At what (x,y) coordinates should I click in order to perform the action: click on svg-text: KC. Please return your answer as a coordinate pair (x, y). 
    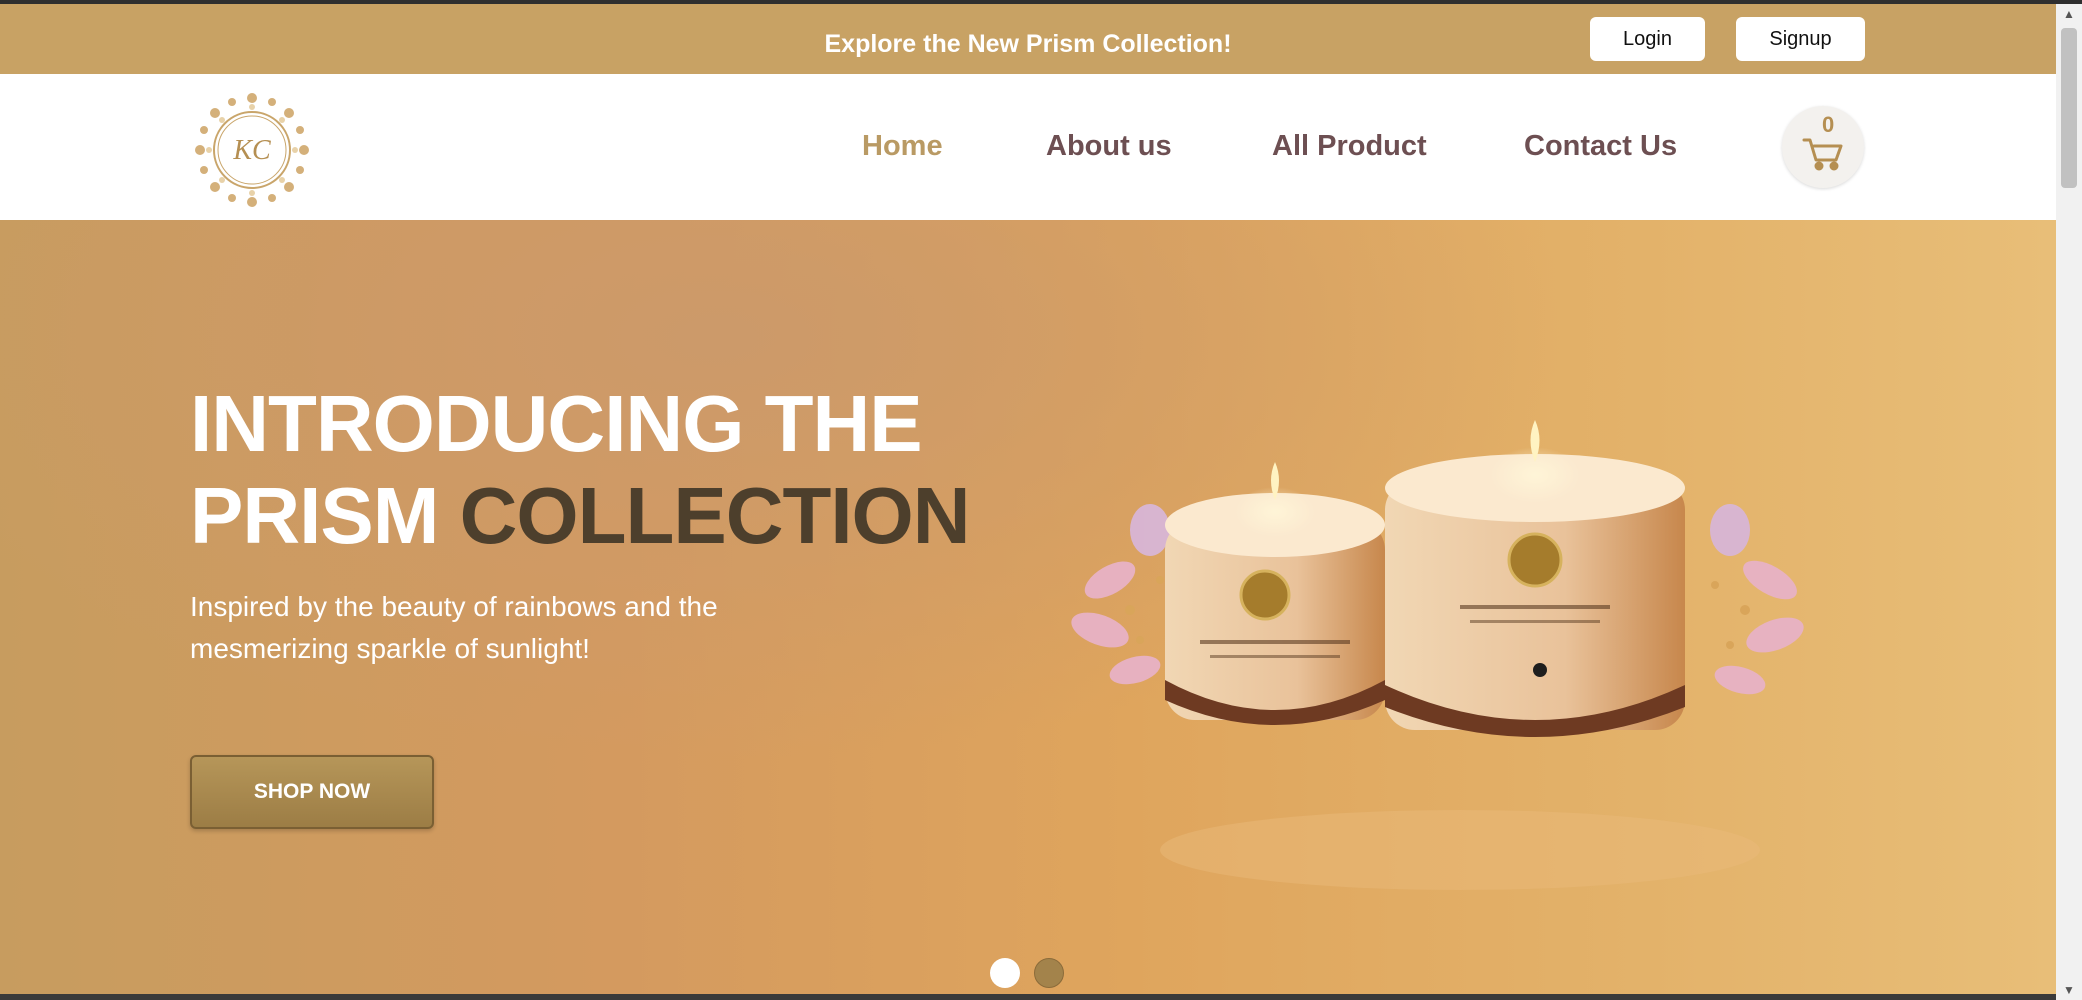
    Looking at the image, I should click on (251, 150).